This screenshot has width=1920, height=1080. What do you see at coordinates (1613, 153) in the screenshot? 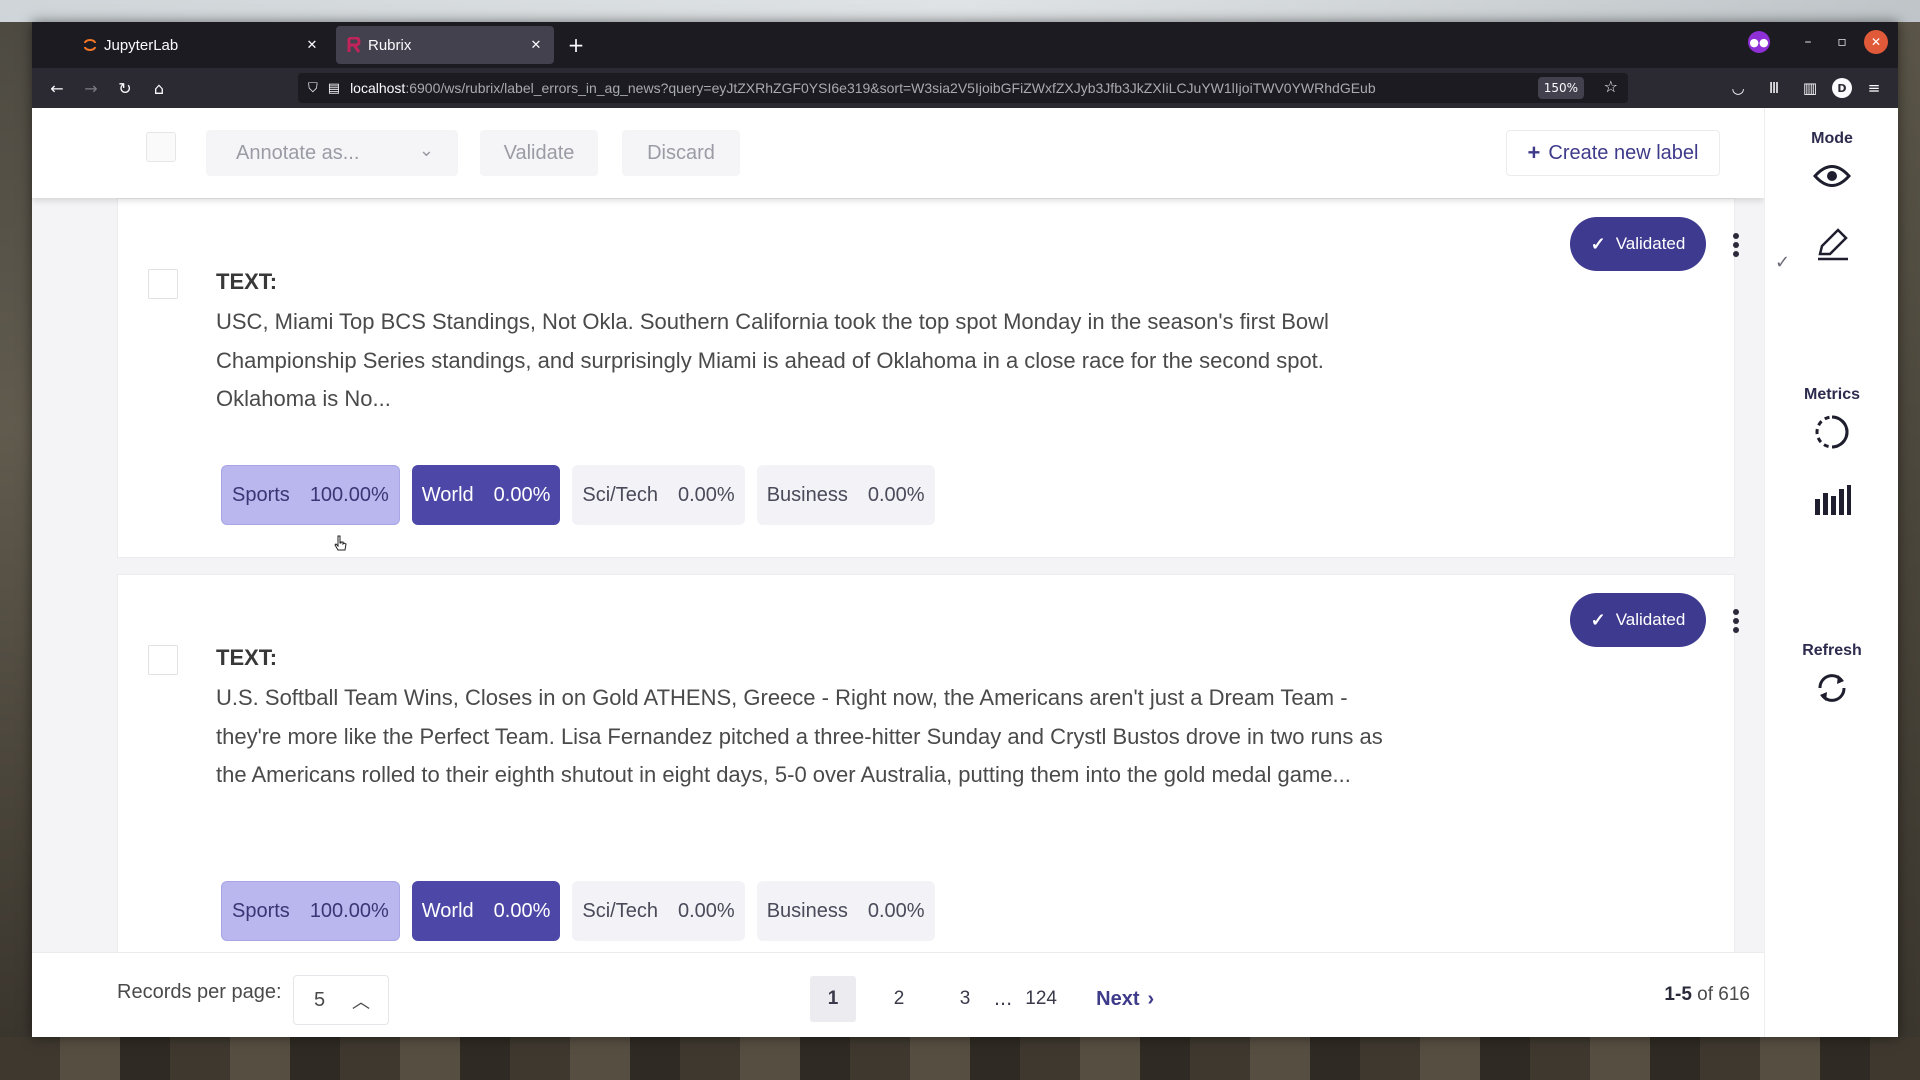
I see `create-new-label-button: + Create new label` at bounding box center [1613, 153].